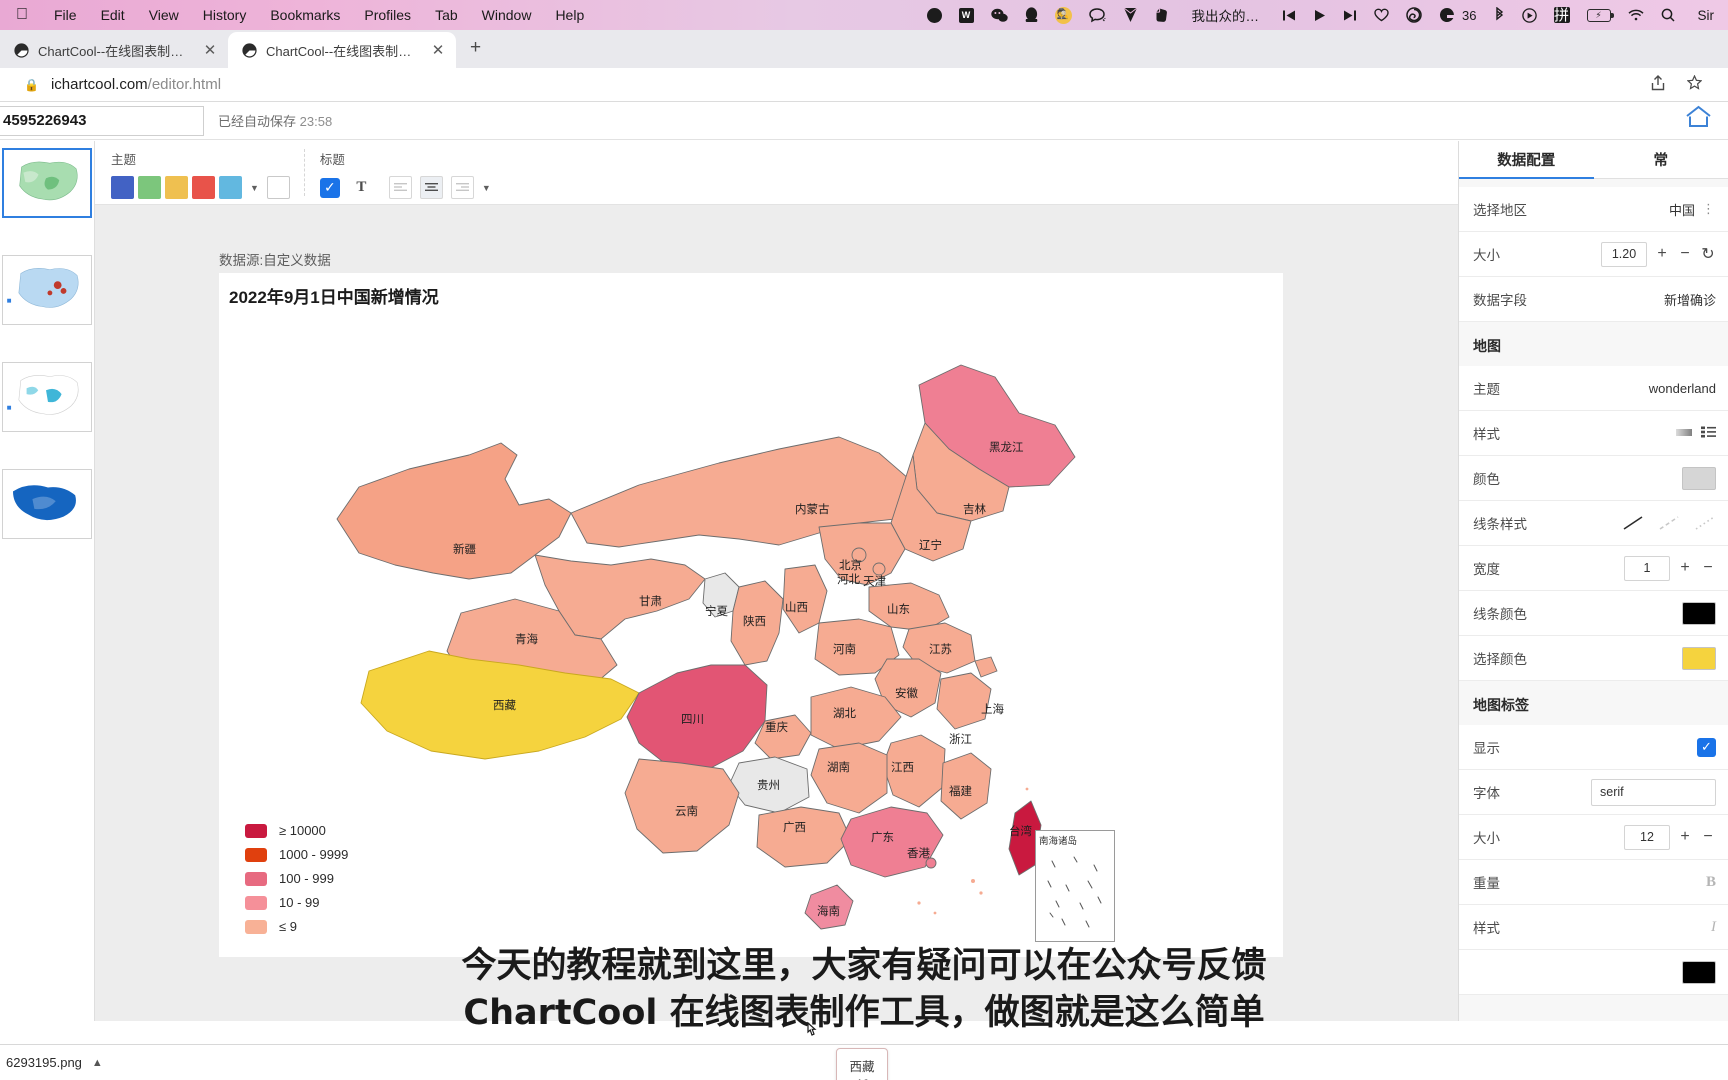  What do you see at coordinates (1458, 15) in the screenshot?
I see `grammarly-icon: 36` at bounding box center [1458, 15].